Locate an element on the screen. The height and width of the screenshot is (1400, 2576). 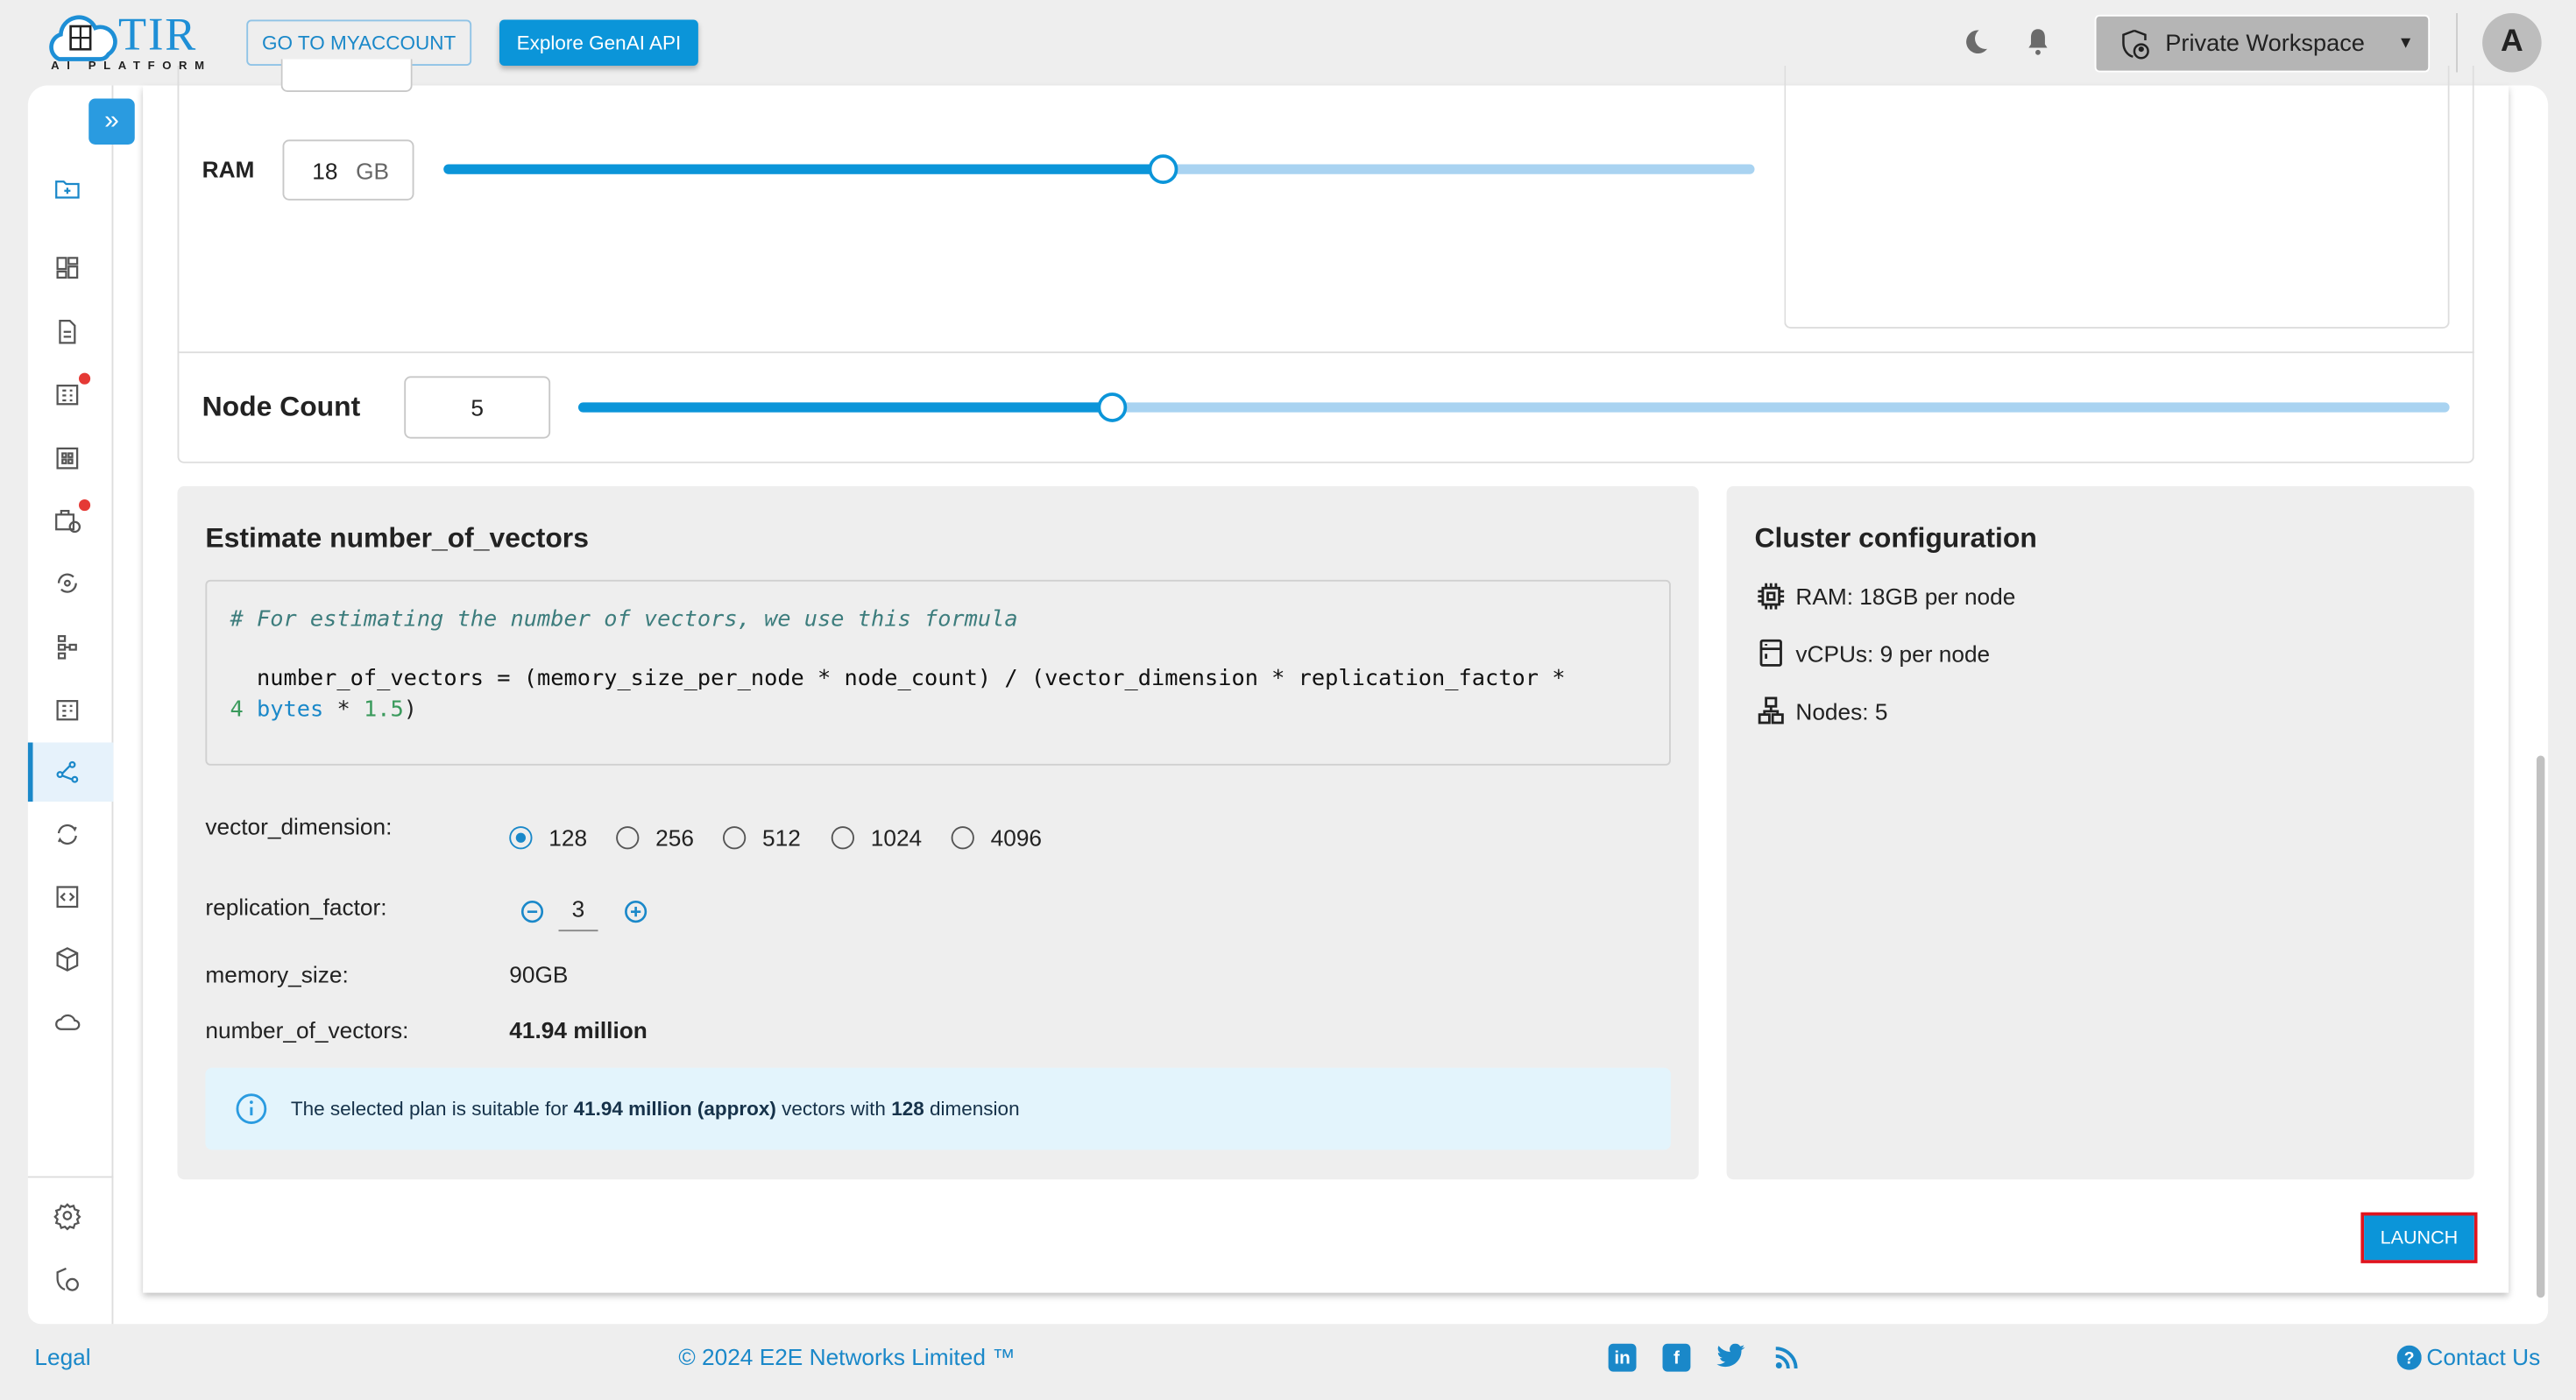
radio-512: 512 is located at coordinates (762, 837).